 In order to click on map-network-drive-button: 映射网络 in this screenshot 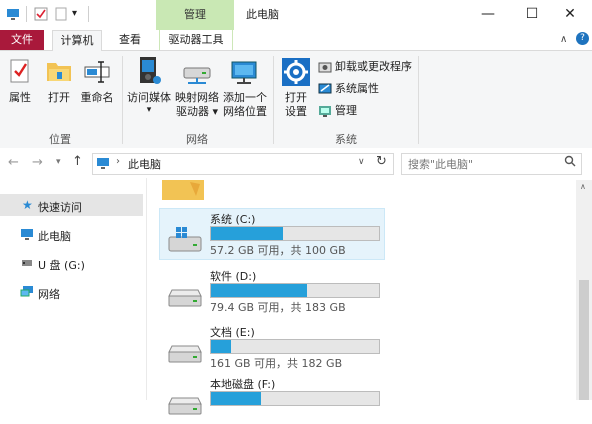, I will do `click(197, 98)`.